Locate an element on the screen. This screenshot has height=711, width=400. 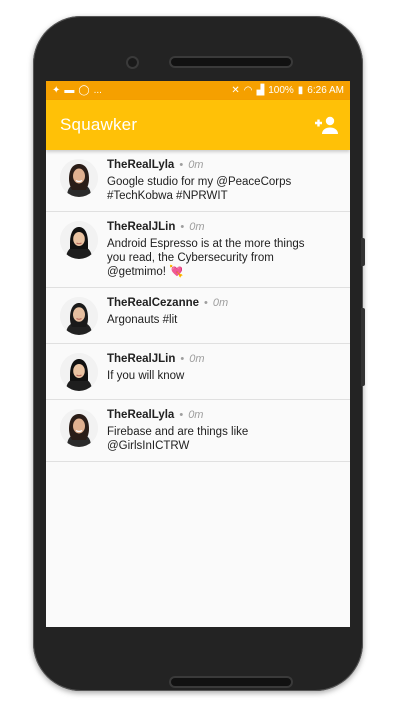
whatsapp-notification-icon: ◯ is located at coordinates (84, 90).